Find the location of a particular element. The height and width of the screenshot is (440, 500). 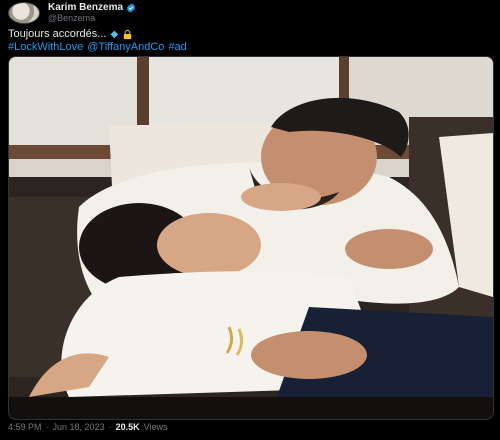

author-name: Karim Benzema is located at coordinates (85, 7).